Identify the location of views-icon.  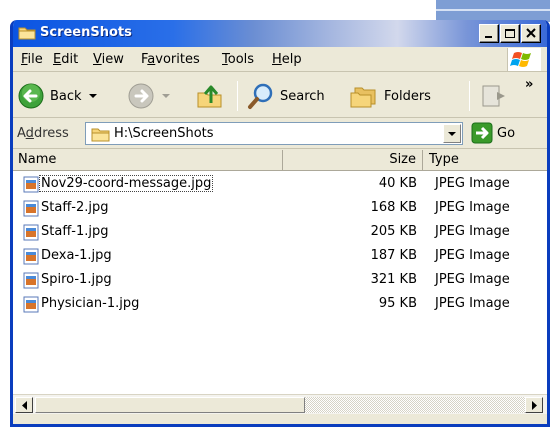
(493, 96).